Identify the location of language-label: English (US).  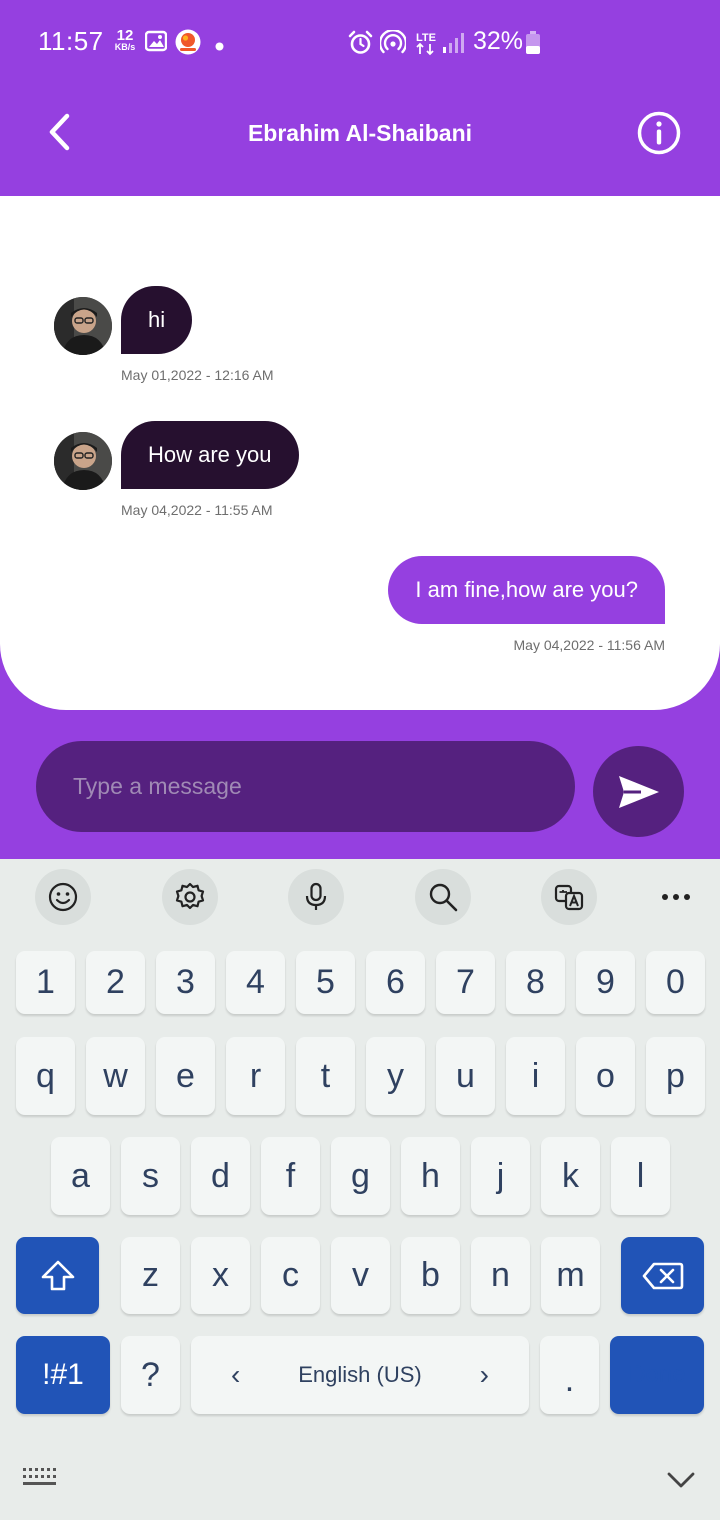
(360, 1374).